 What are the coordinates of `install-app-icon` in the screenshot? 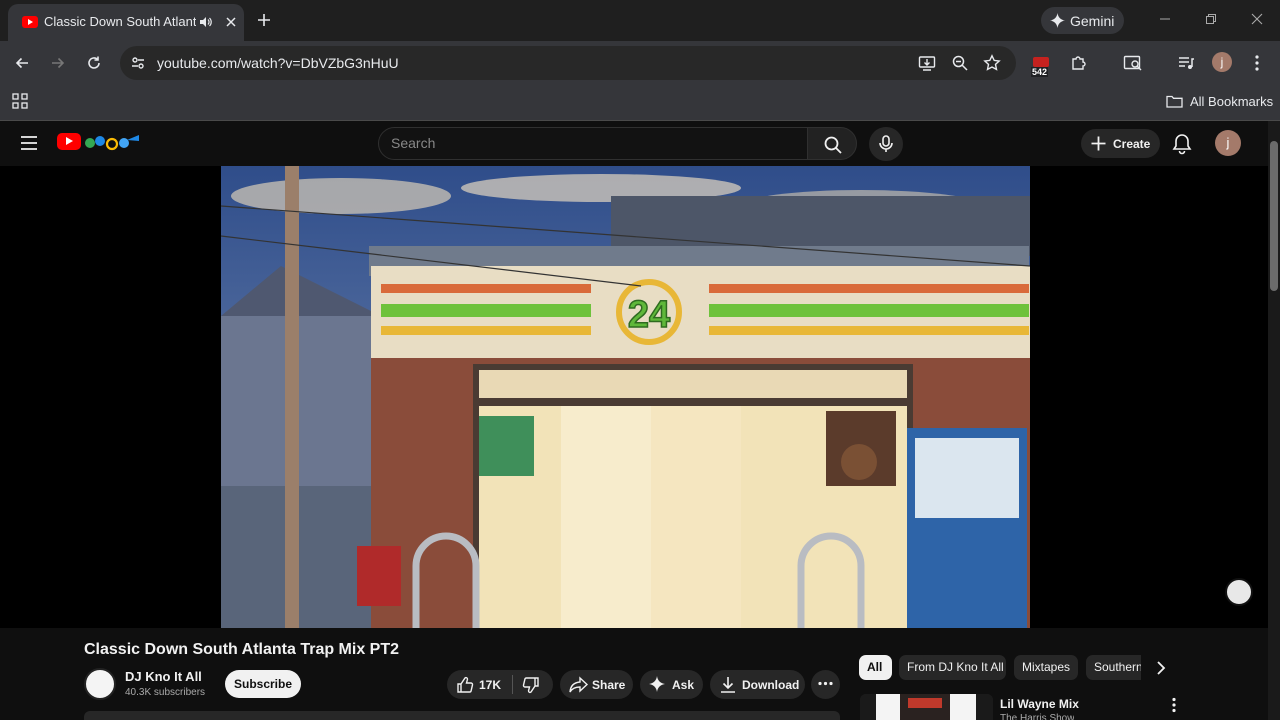 It's located at (927, 63).